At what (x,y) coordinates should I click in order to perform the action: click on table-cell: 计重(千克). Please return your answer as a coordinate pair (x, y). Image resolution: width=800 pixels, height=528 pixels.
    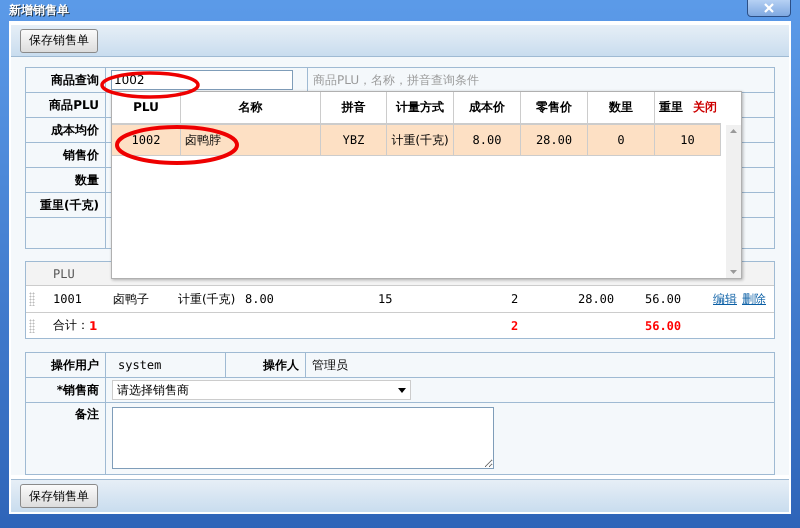
    Looking at the image, I should click on (420, 140).